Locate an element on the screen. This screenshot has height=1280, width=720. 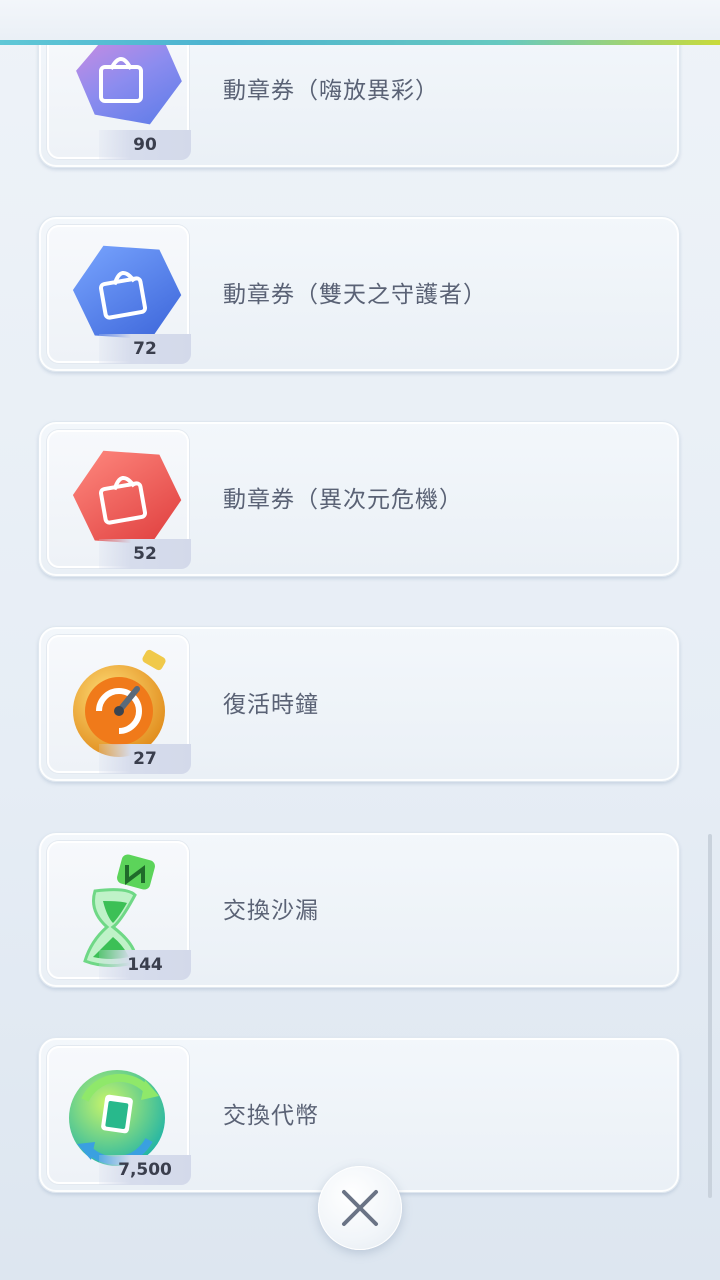
scrollbar is located at coordinates (710, 1016).